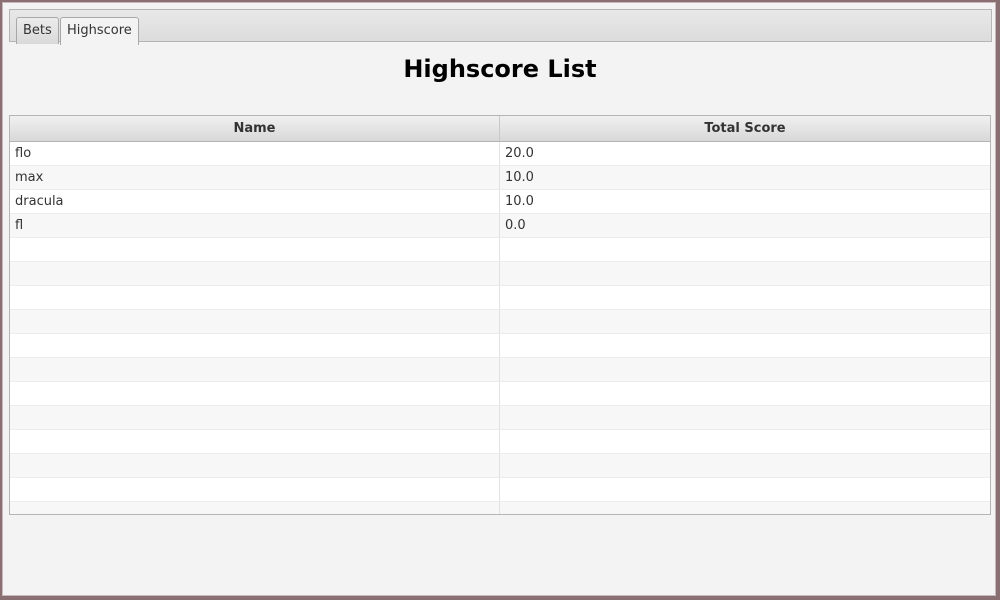  Describe the element at coordinates (37, 30) in the screenshot. I see `tab-bets: Bets` at that location.